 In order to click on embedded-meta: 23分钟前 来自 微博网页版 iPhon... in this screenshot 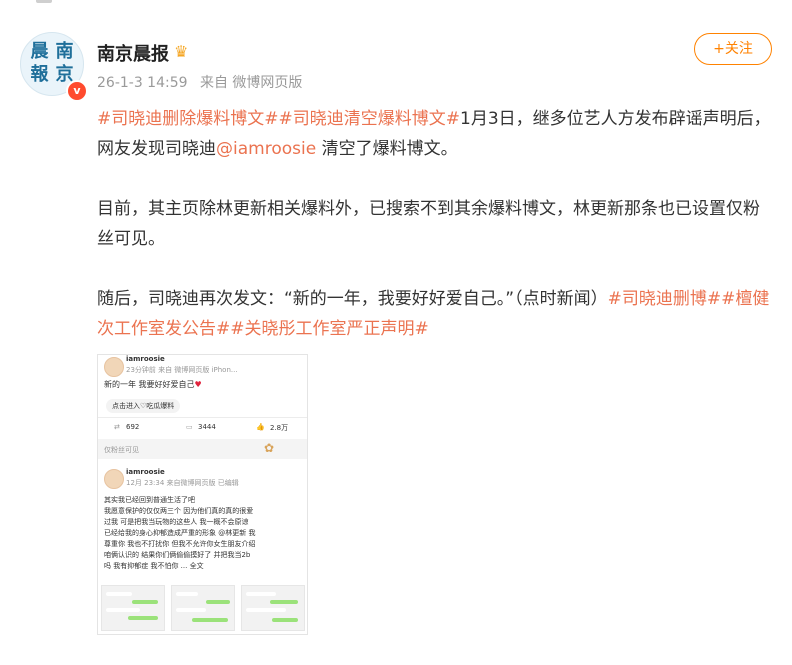, I will do `click(182, 370)`.